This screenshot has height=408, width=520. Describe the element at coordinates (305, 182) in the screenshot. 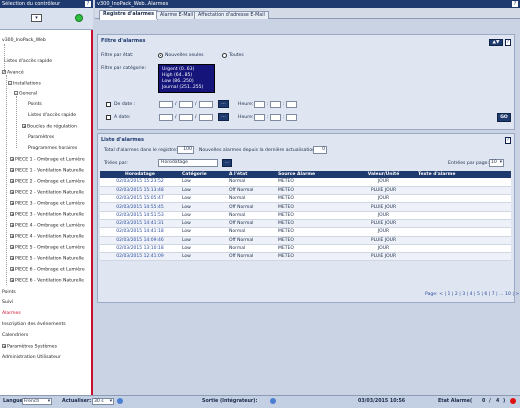

I see `table-row: 02/03/2015 15:23:52 Low Normal METEO JOUR` at that location.